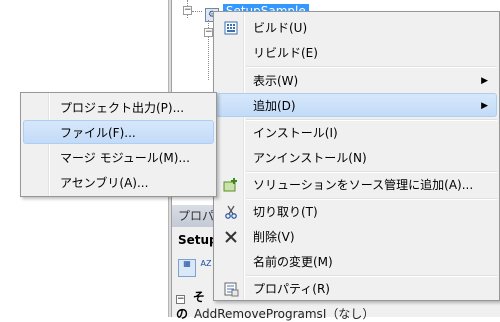 This screenshot has height=322, width=500. Describe the element at coordinates (280, 28) in the screenshot. I see `menu-item-label: ビルド(U)` at that location.